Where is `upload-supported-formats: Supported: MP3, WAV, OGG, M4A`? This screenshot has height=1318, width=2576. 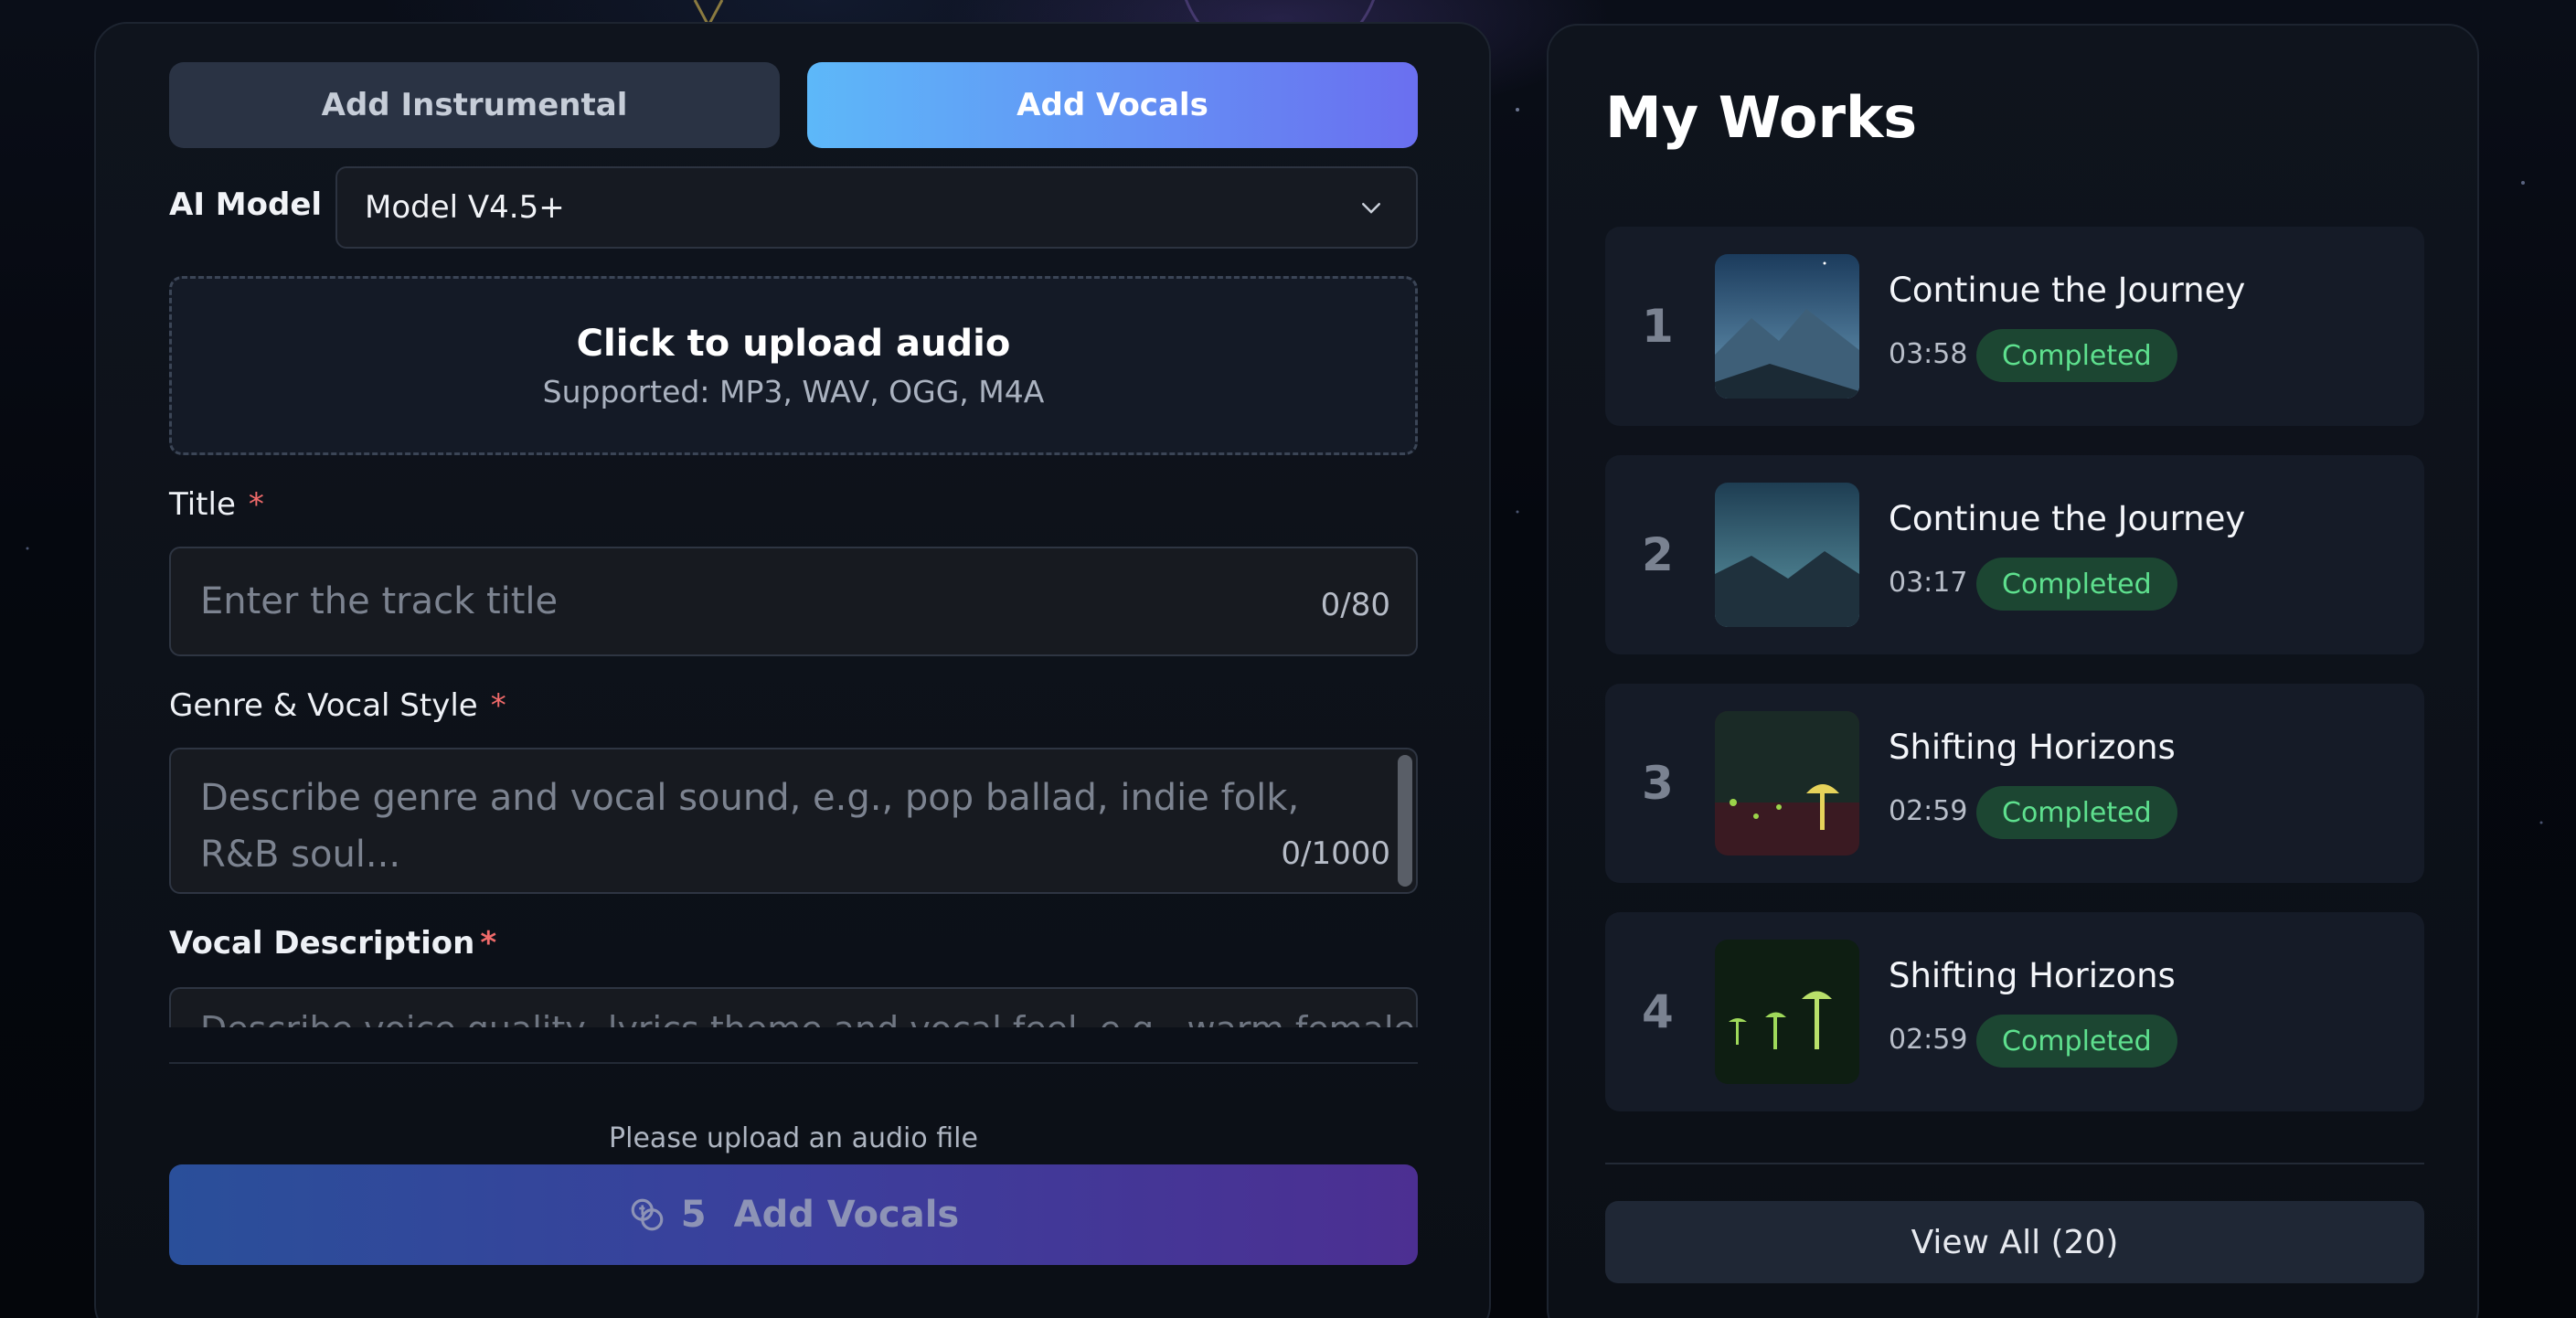 upload-supported-formats: Supported: MP3, WAV, OGG, M4A is located at coordinates (793, 391).